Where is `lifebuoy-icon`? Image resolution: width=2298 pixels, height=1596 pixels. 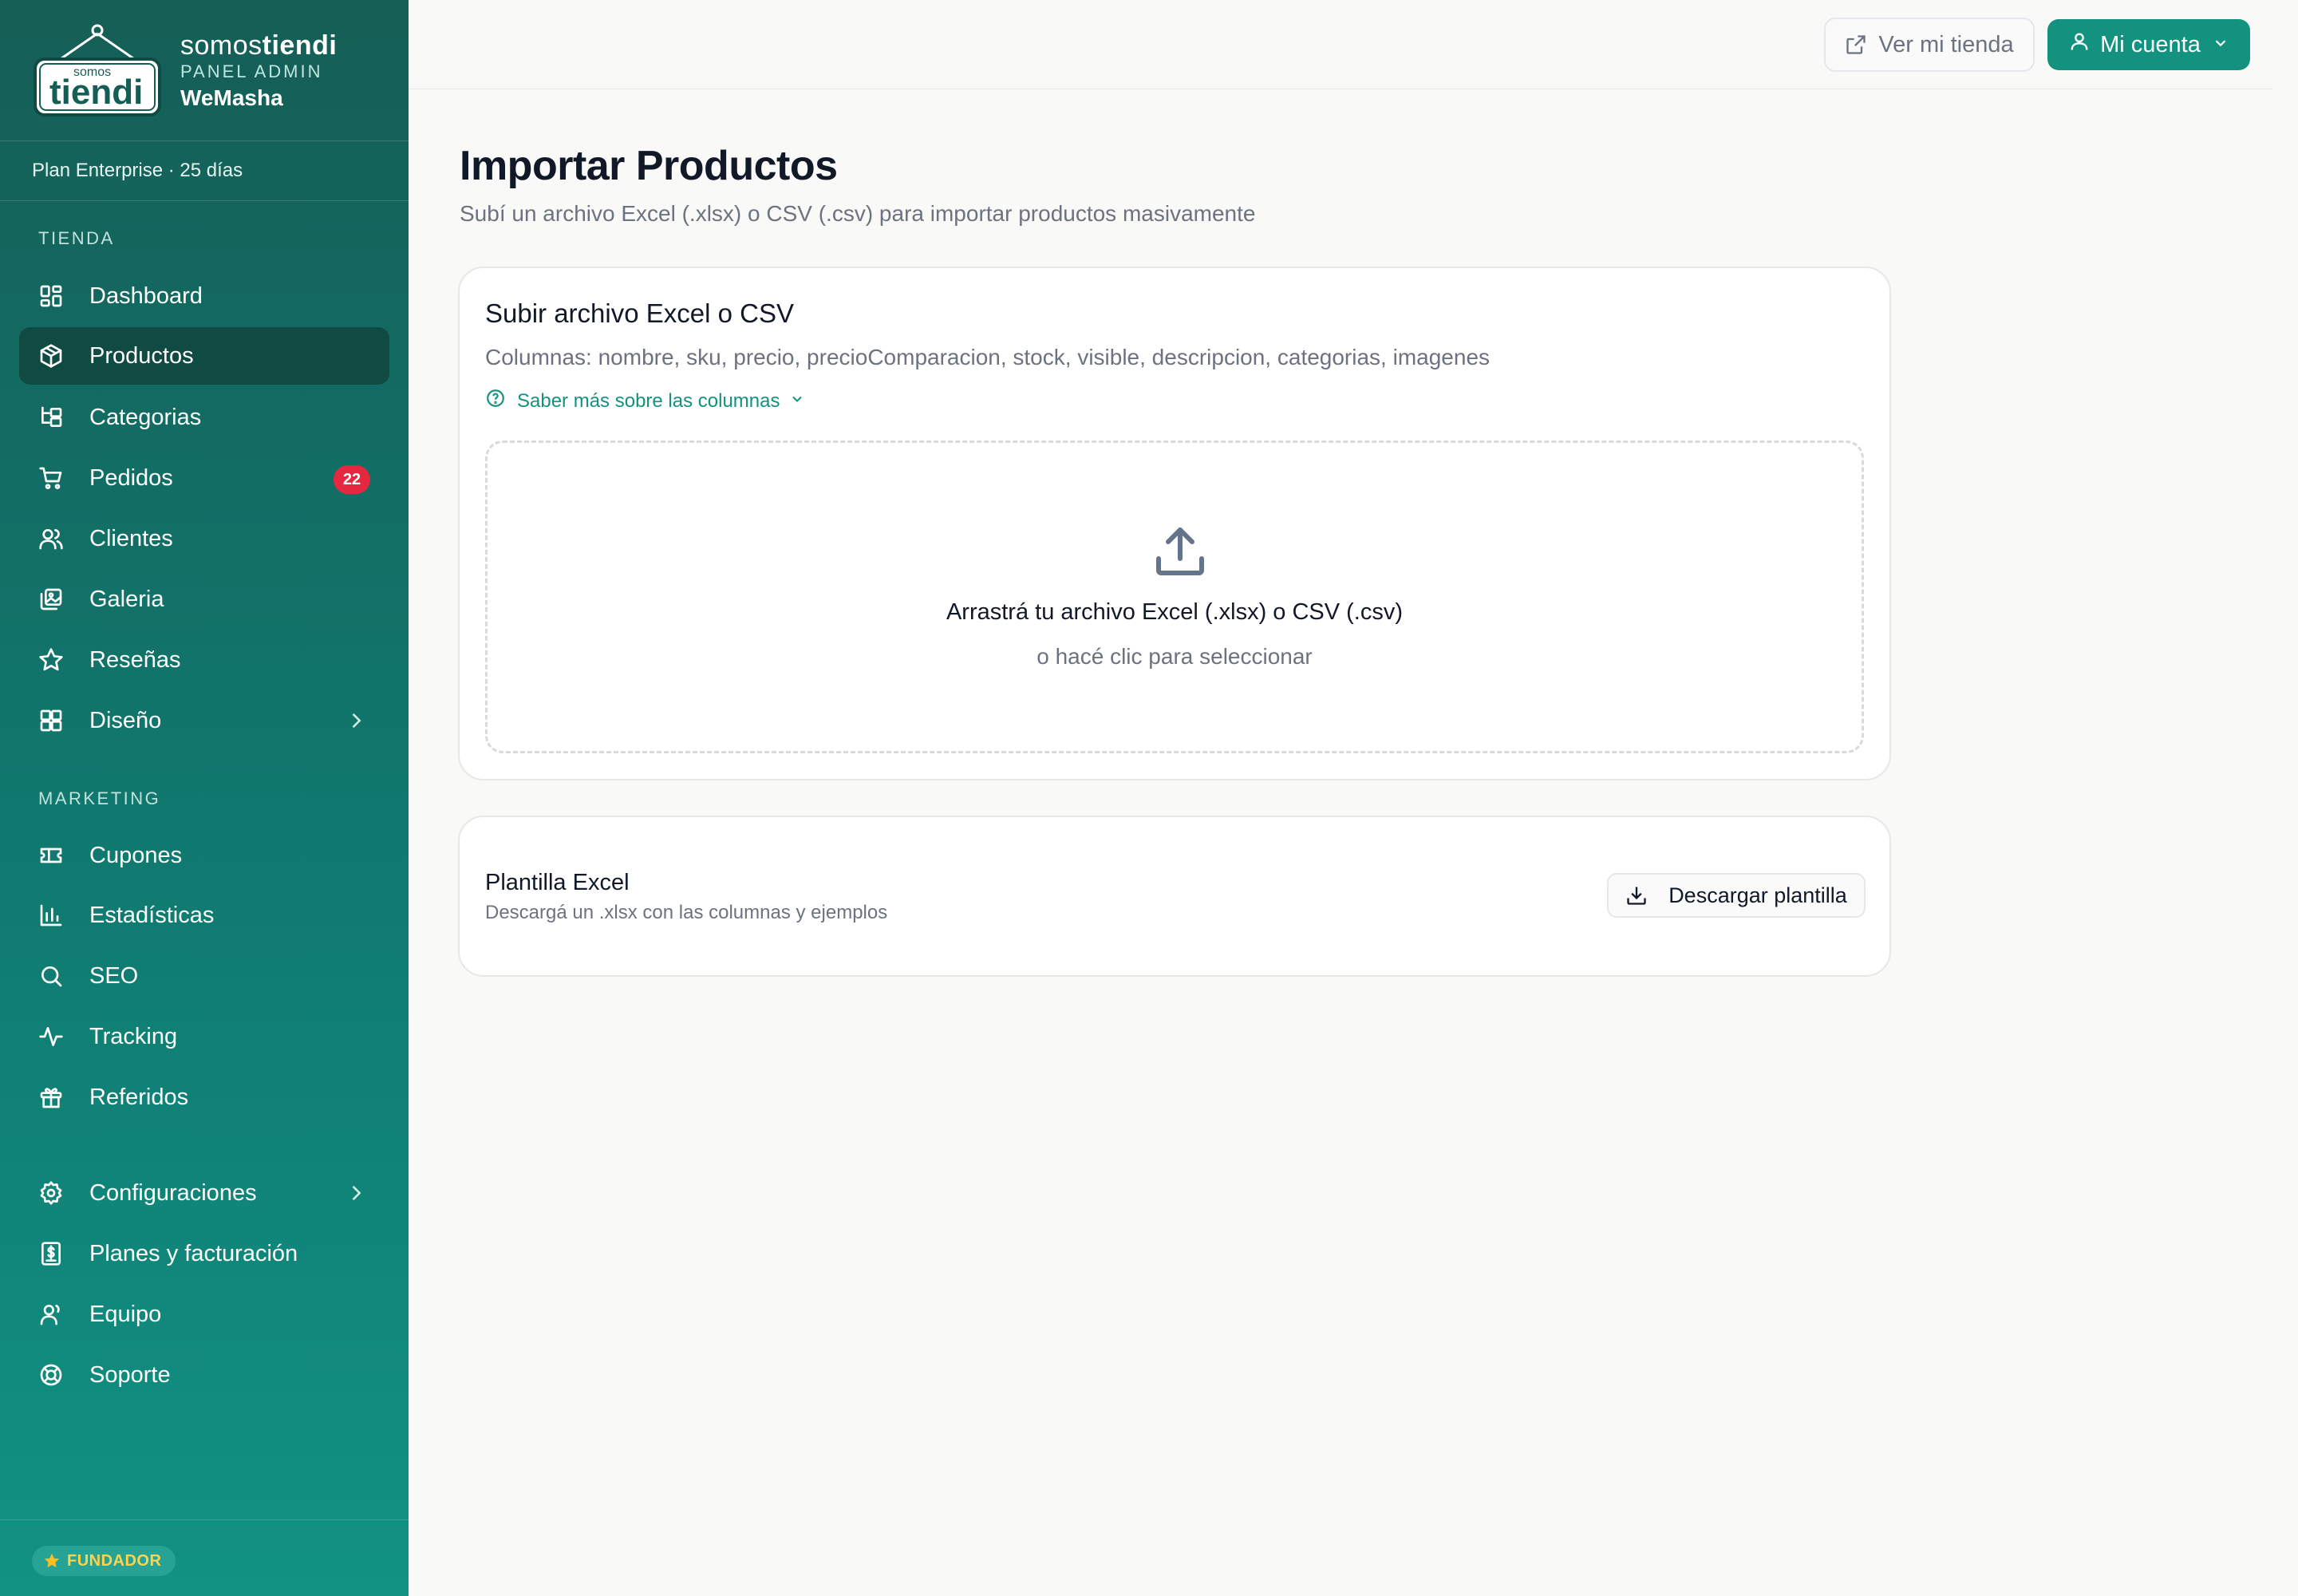
lifebuoy-icon is located at coordinates (51, 1375).